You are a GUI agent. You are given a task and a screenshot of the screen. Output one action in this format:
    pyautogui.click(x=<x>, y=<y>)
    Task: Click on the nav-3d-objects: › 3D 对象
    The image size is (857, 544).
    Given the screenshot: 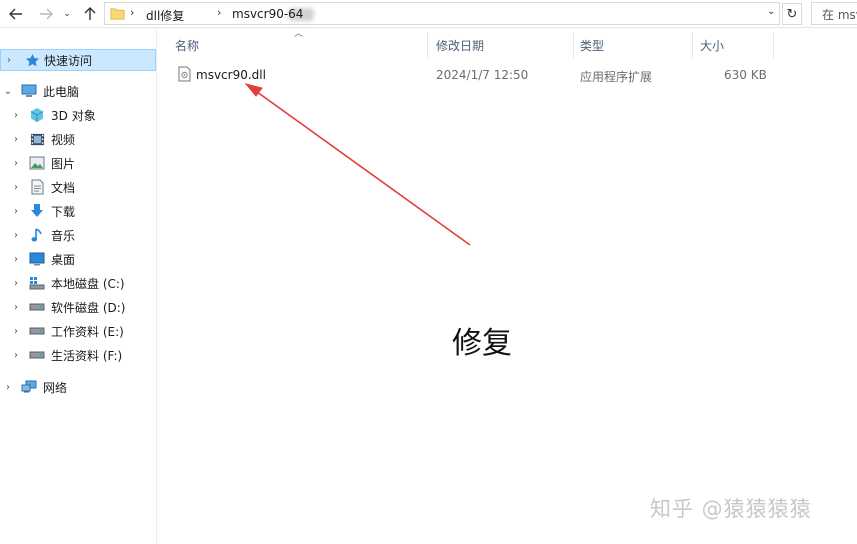 What is the action you would take?
    pyautogui.click(x=78, y=115)
    